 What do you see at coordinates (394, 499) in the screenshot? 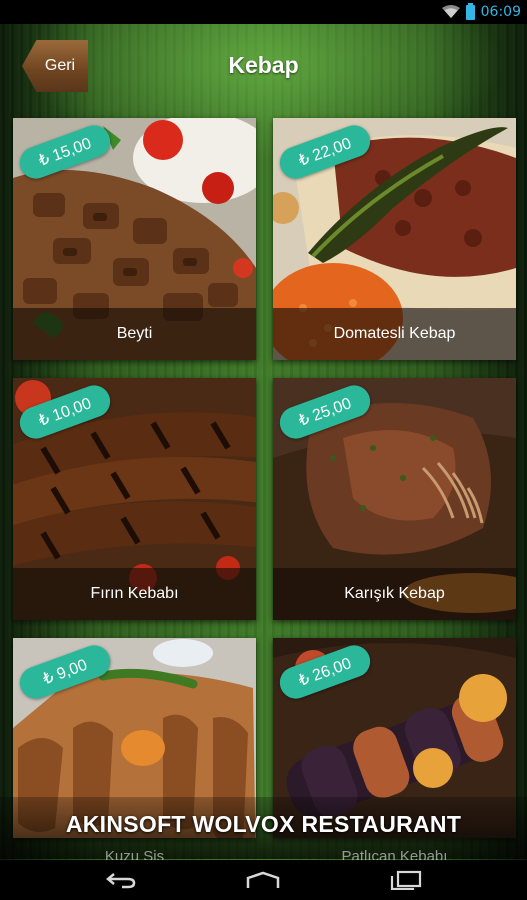
I see `menu-item-card: ₺ 25,00 Karışık Kebap` at bounding box center [394, 499].